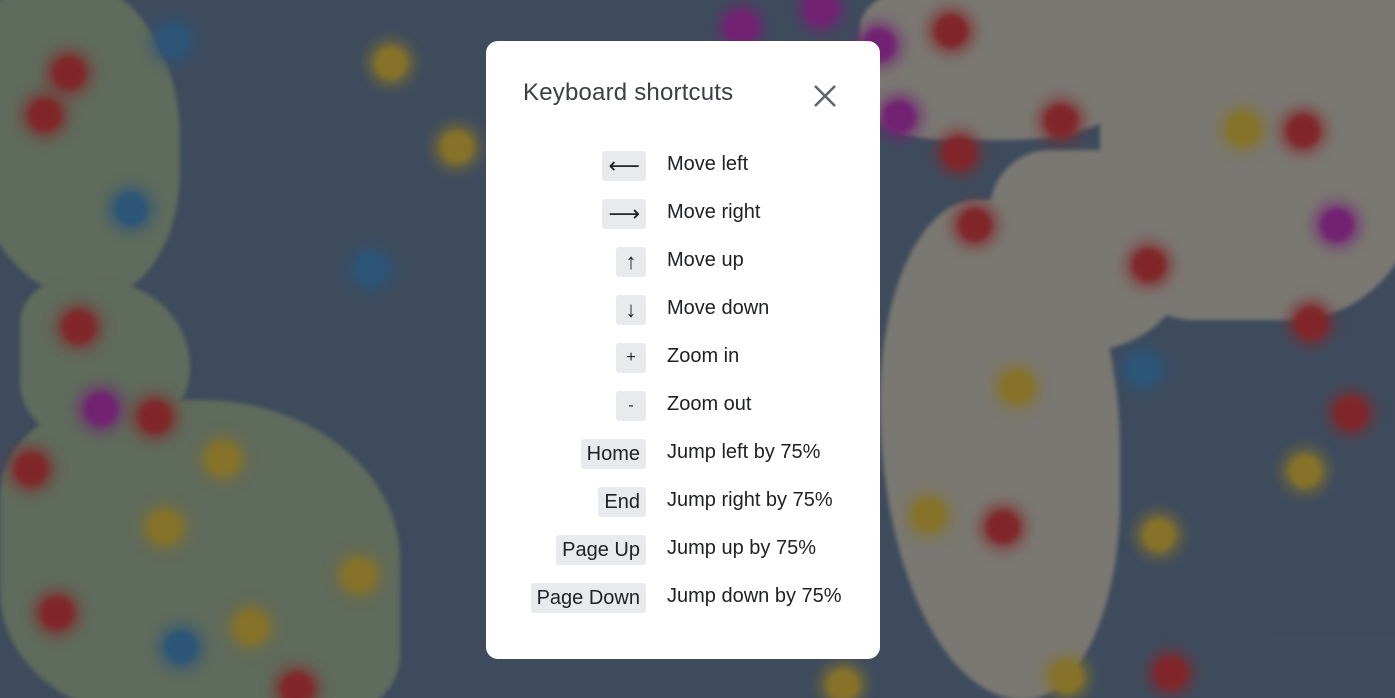 The height and width of the screenshot is (698, 1395). I want to click on shortcut-row: Page Up Jump up by 75%, so click(683, 555).